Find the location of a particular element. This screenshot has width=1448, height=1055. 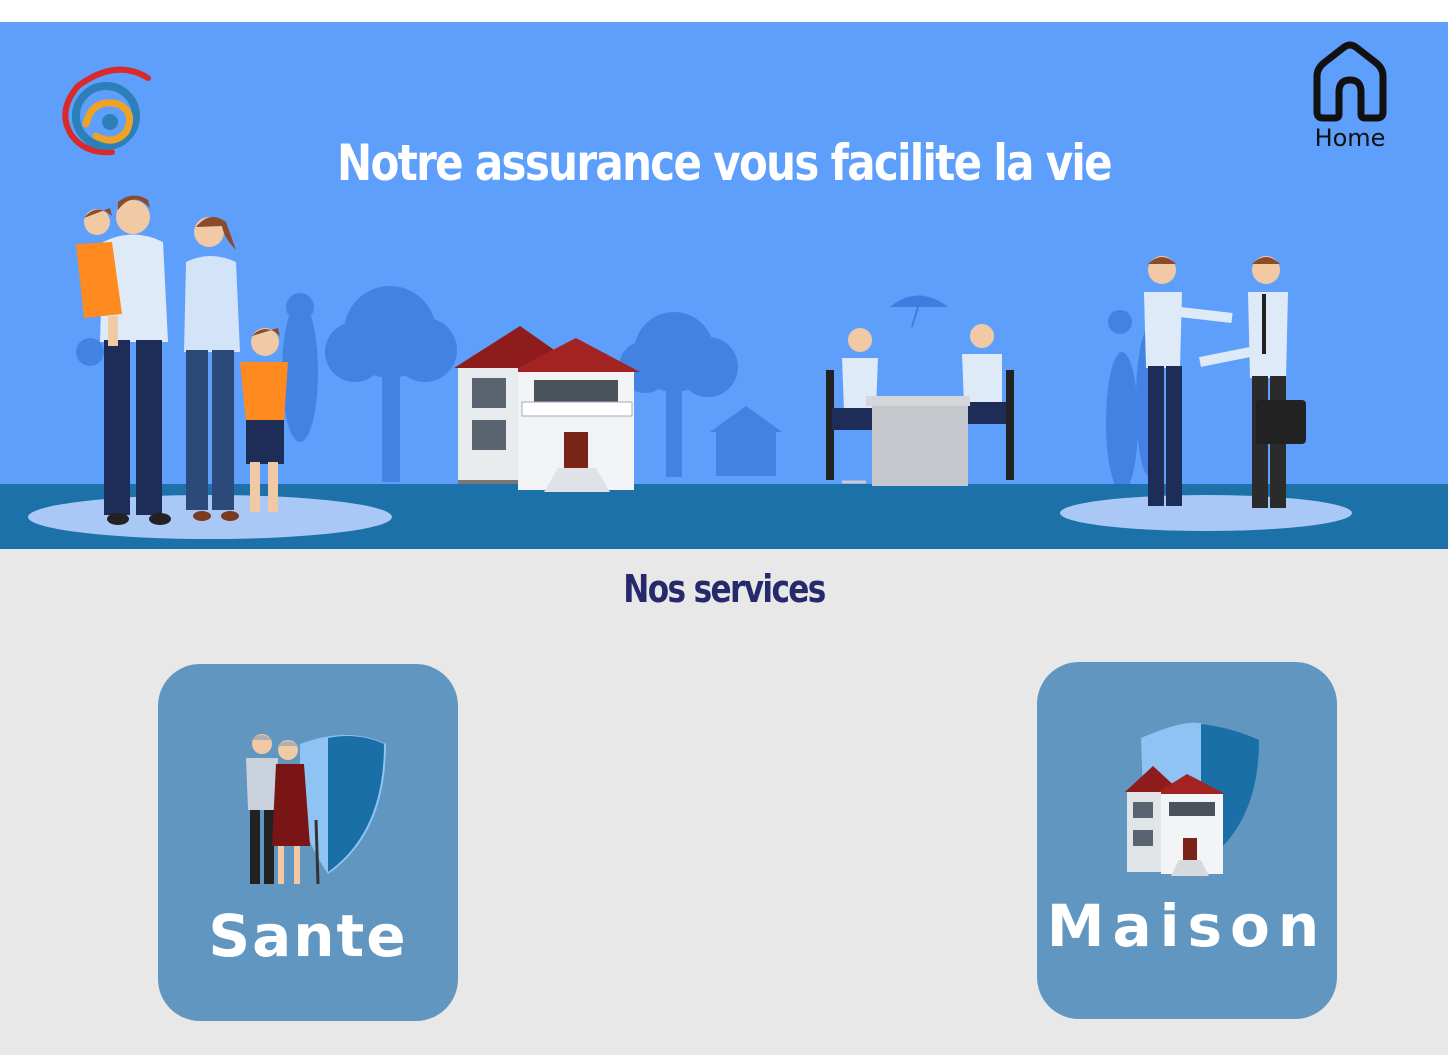

elderly-couple-shield-icon is located at coordinates (316, 809).